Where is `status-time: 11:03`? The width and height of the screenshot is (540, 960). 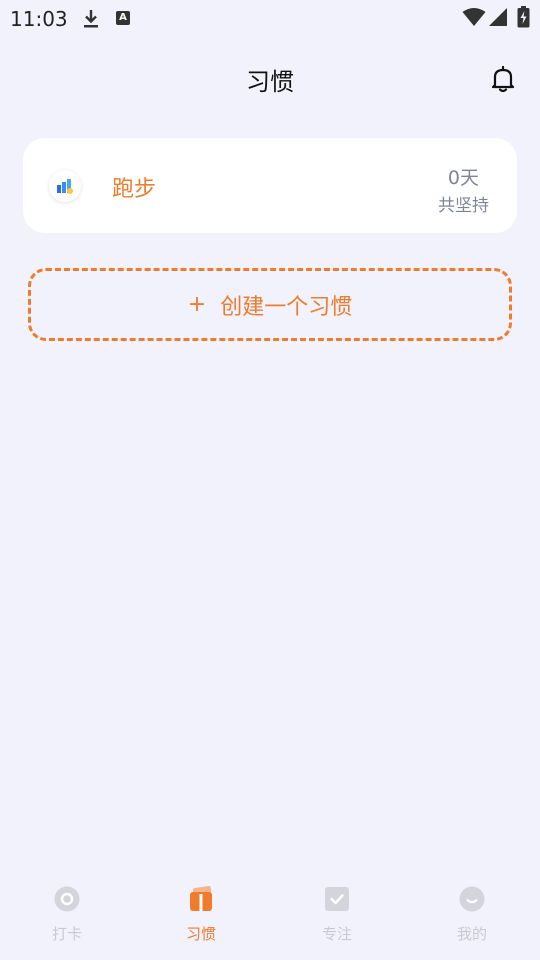
status-time: 11:03 is located at coordinates (39, 19).